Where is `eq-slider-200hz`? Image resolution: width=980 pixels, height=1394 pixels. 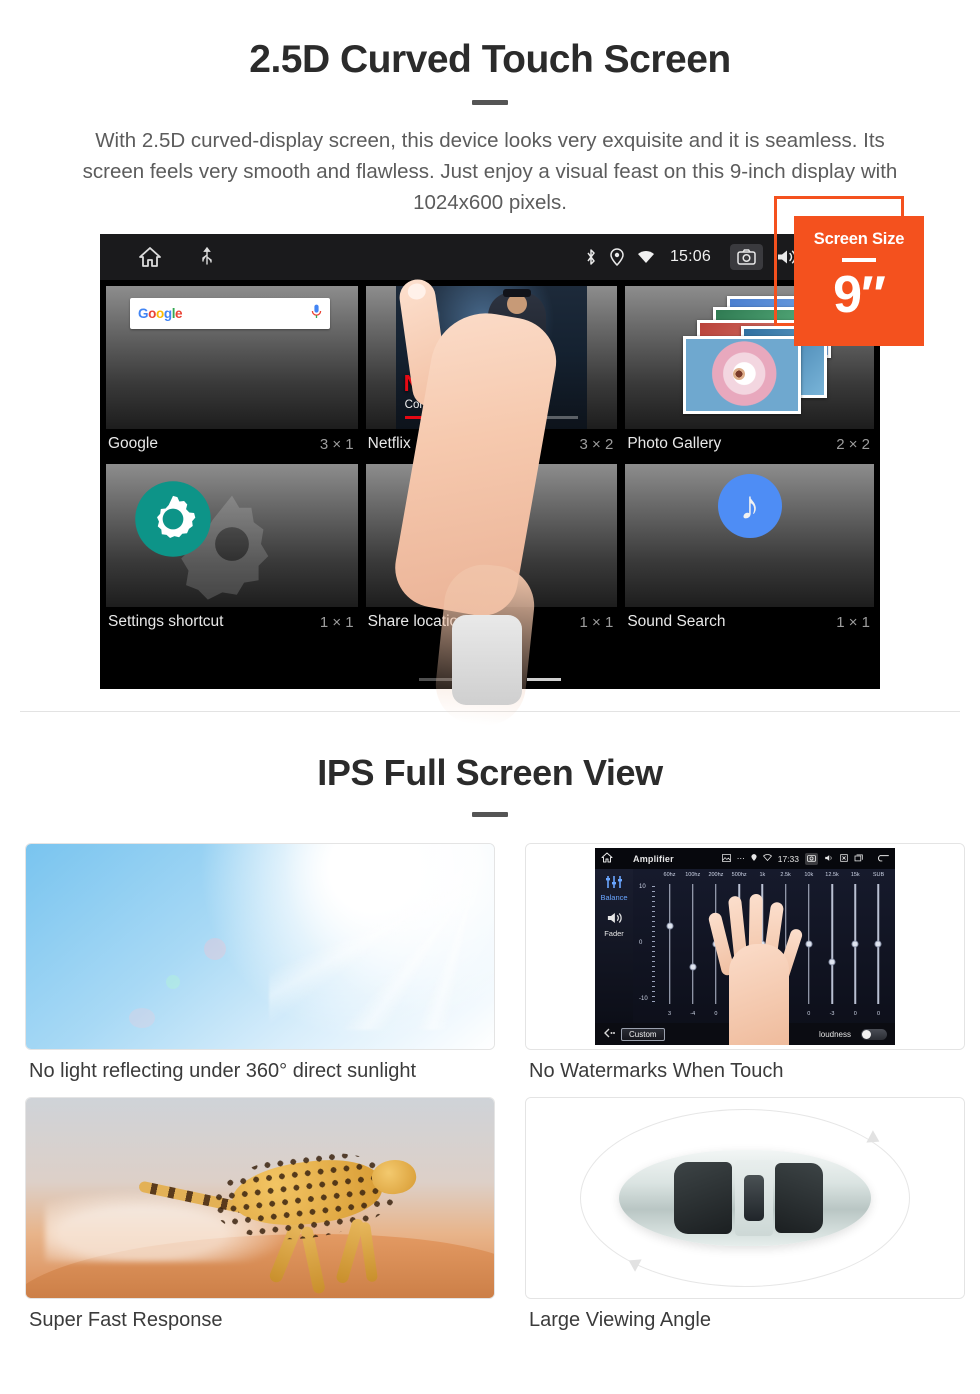 eq-slider-200hz is located at coordinates (715, 946).